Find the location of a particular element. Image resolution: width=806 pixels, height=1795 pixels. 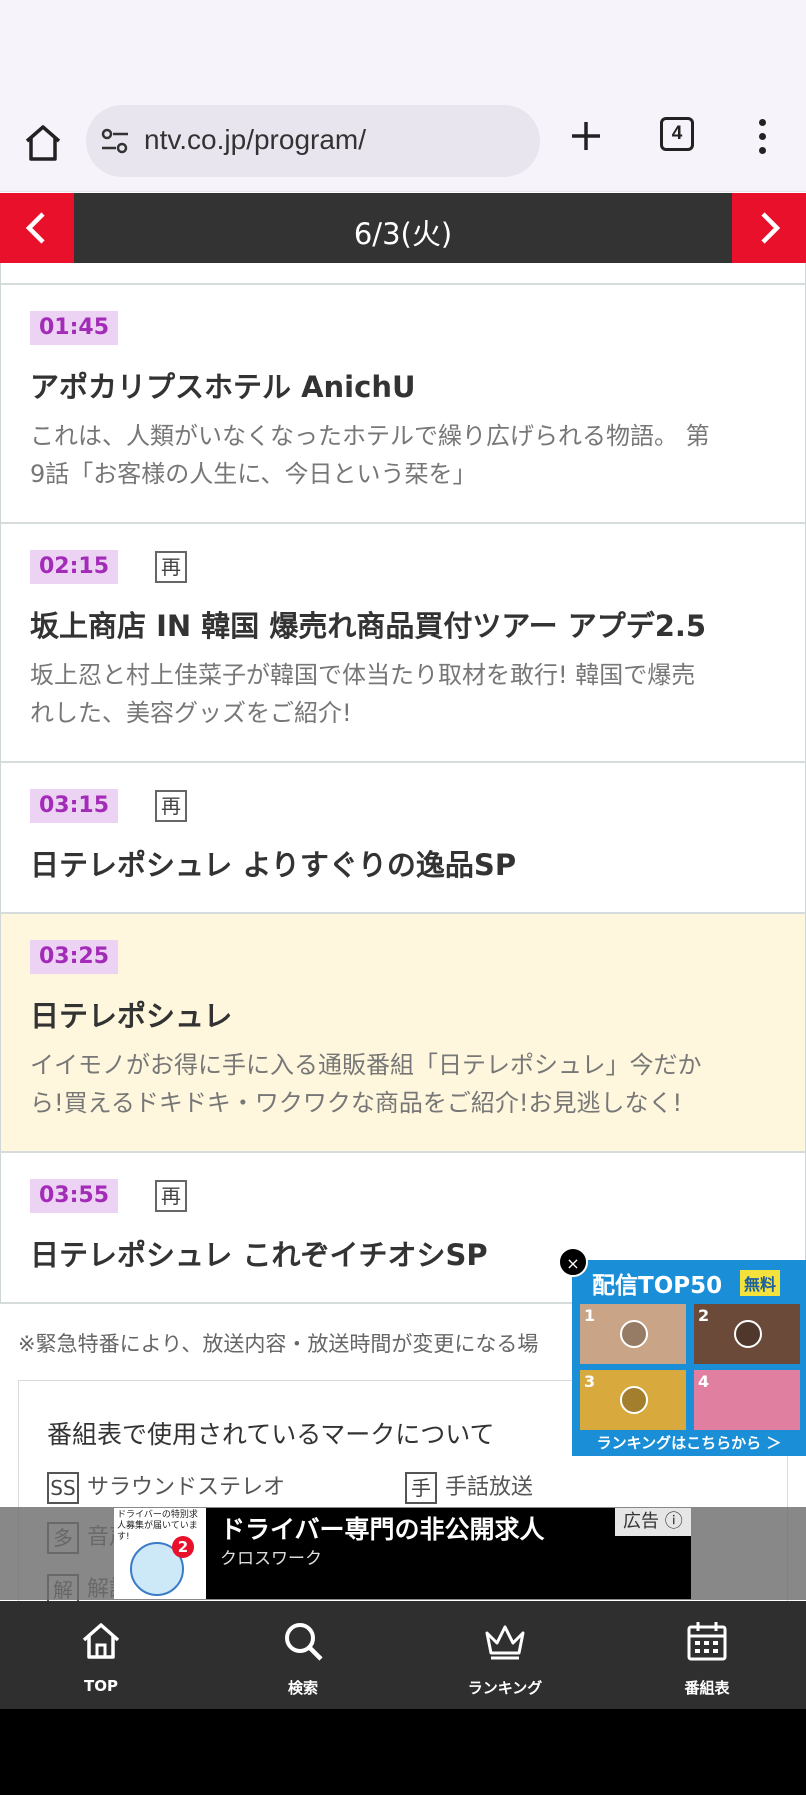

overflow-menu-icon is located at coordinates (762, 136).